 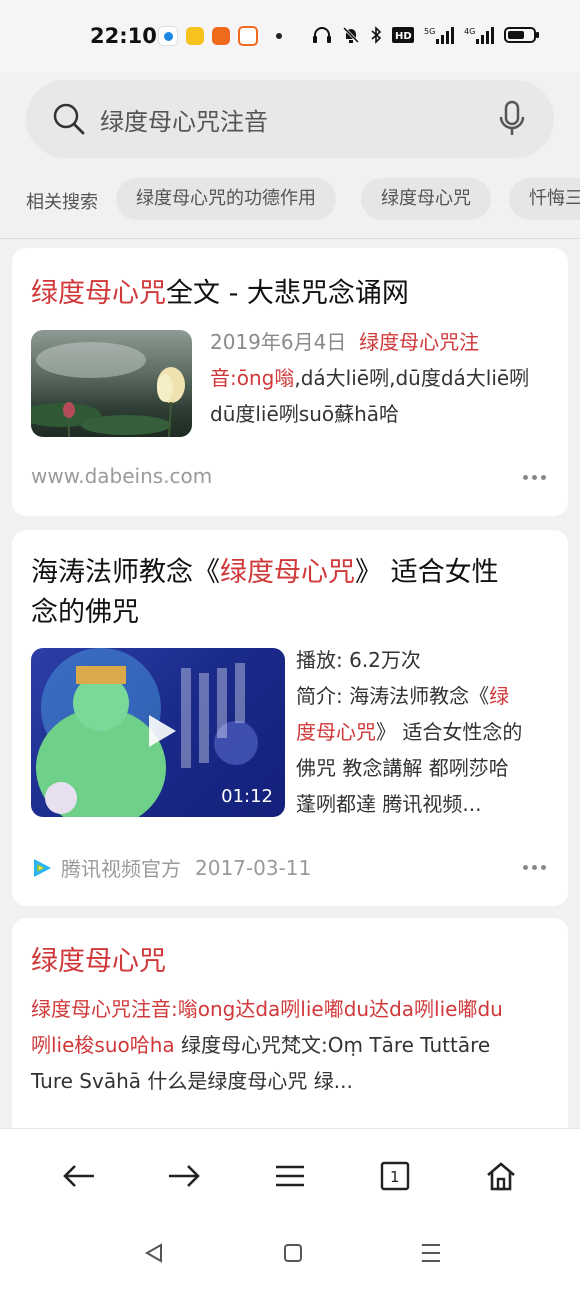 I want to click on result-date: 2019年6月4日, so click(x=278, y=342).